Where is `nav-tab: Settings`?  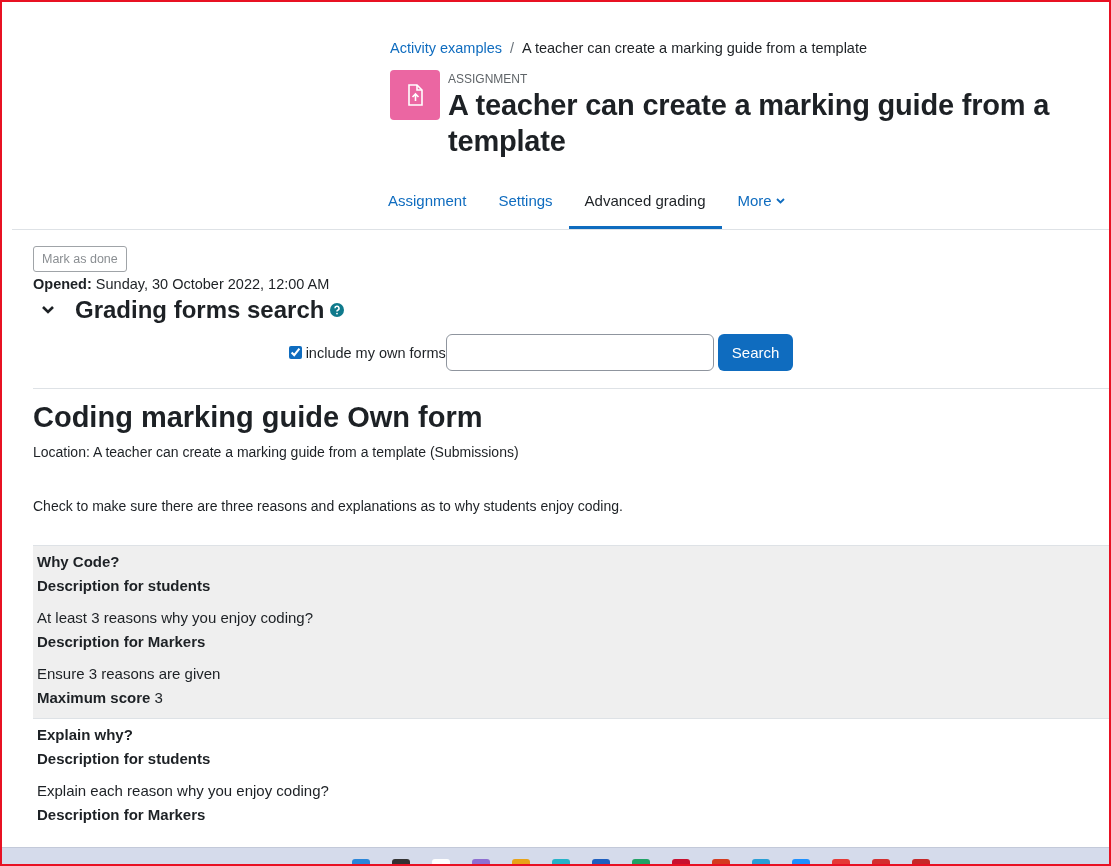
nav-tab: Settings is located at coordinates (525, 201).